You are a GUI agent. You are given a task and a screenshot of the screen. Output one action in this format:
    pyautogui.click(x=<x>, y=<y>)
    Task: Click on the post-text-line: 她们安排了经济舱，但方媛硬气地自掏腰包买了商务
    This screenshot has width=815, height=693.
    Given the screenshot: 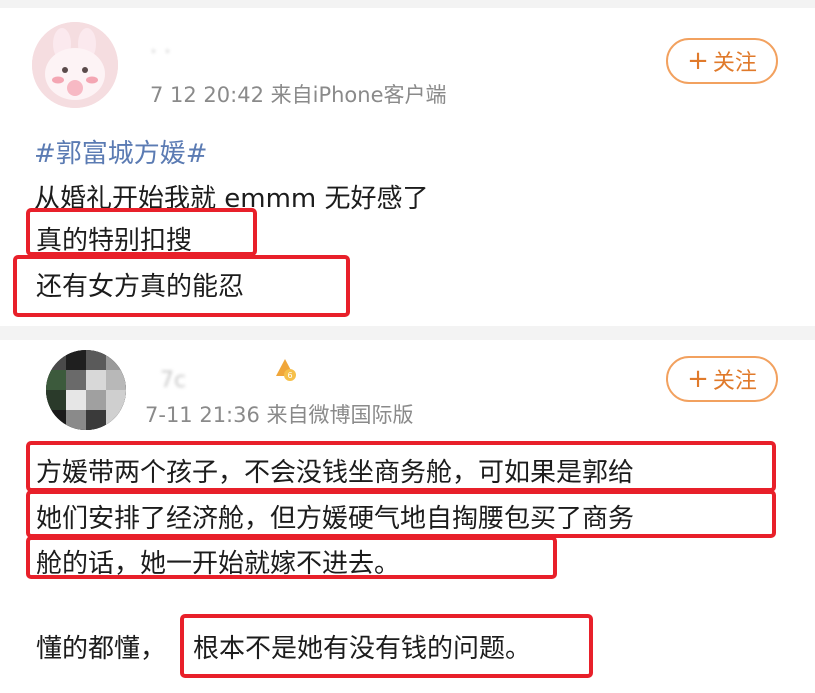 What is the action you would take?
    pyautogui.click(x=335, y=519)
    